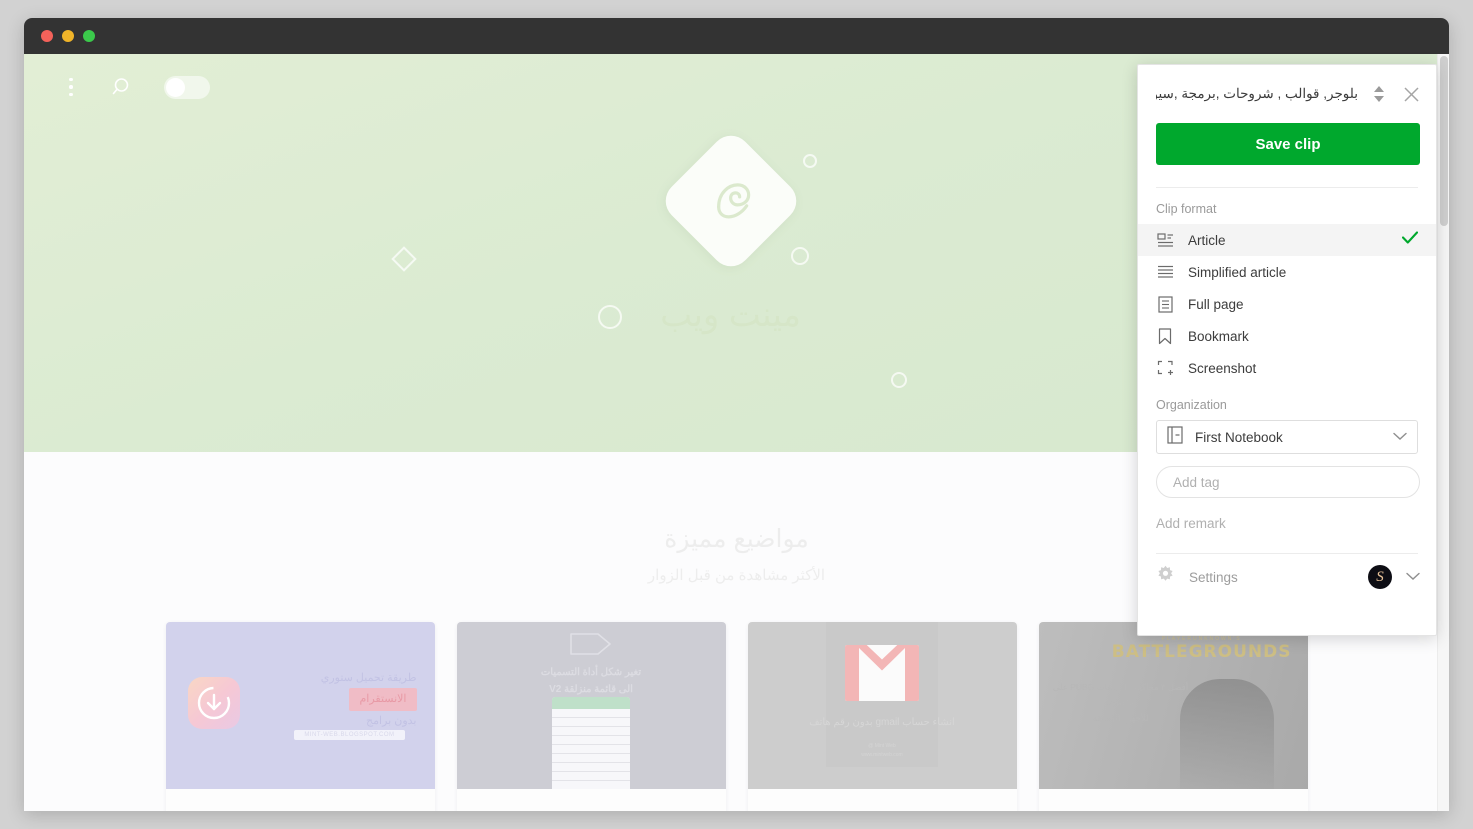 The image size is (1473, 829). What do you see at coordinates (1288, 482) in the screenshot?
I see `add-tag-input` at bounding box center [1288, 482].